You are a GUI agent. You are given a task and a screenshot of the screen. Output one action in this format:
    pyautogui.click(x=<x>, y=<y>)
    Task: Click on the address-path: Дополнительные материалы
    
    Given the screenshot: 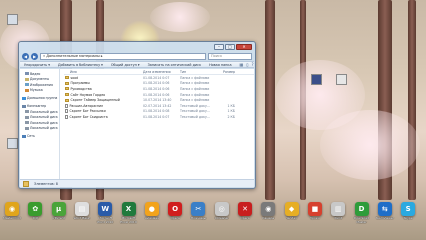 What is the action you would take?
    pyautogui.click(x=73, y=55)
    